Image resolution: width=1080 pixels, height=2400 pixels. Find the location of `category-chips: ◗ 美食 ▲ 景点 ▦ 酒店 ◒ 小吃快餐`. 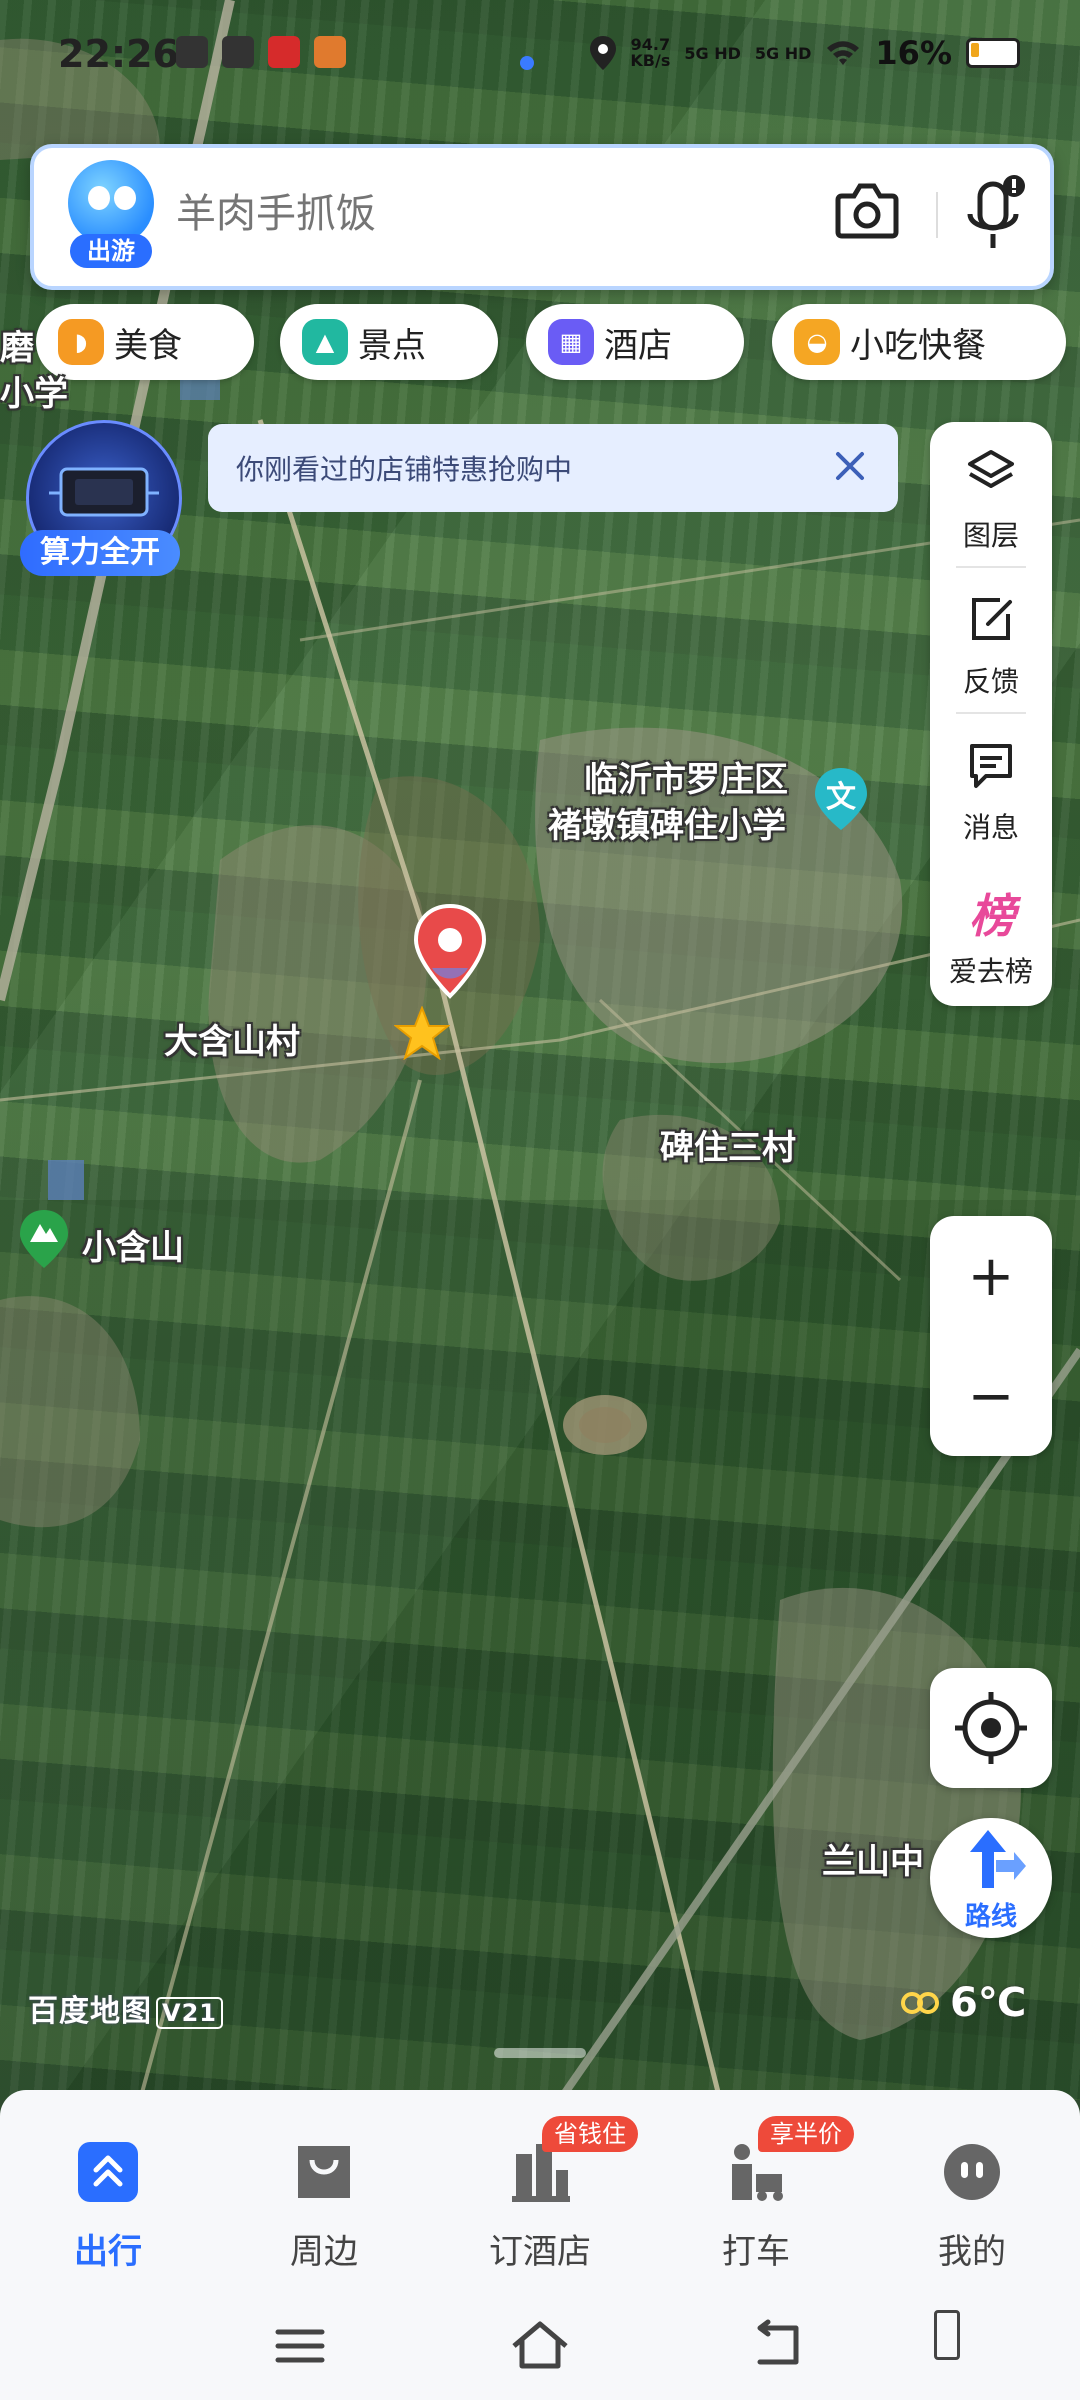

category-chips: ◗ 美食 ▲ 景点 ▦ 酒店 ◒ 小吃快餐 is located at coordinates (551, 342).